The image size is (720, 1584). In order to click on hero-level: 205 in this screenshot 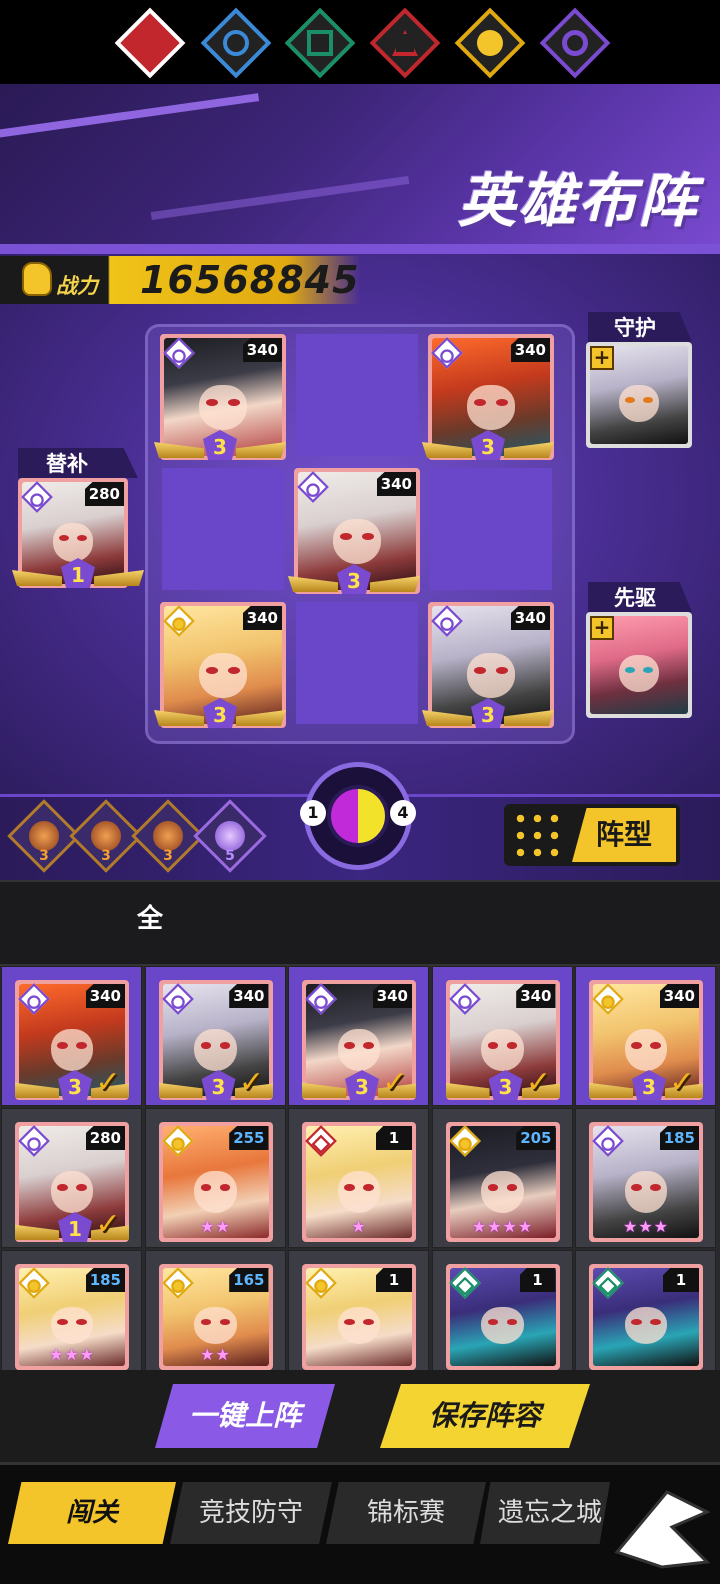, I will do `click(536, 1138)`.